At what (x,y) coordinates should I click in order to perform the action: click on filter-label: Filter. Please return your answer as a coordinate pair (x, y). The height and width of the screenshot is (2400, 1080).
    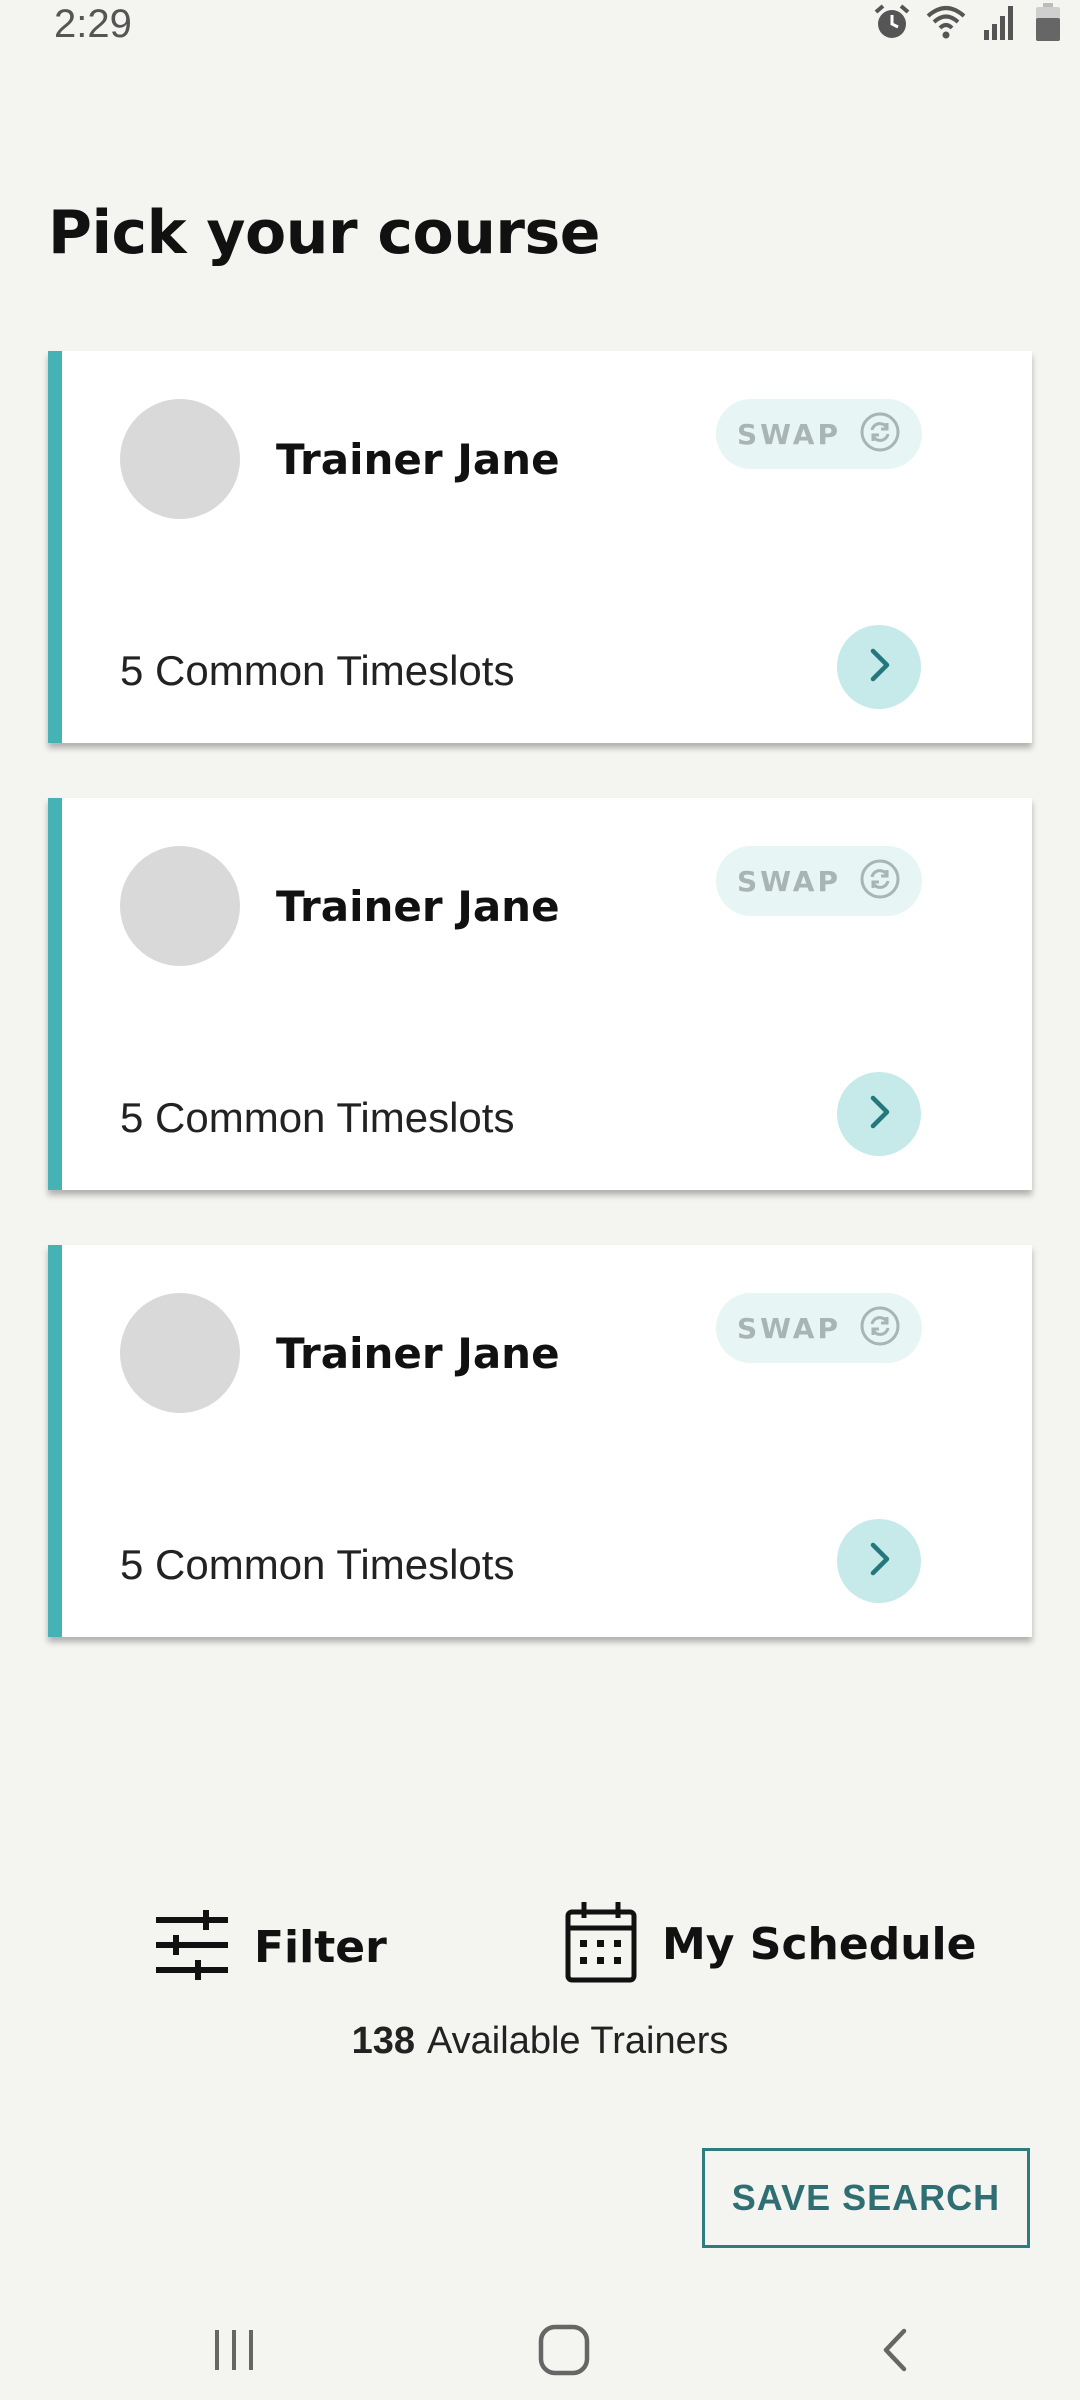
    Looking at the image, I should click on (320, 1947).